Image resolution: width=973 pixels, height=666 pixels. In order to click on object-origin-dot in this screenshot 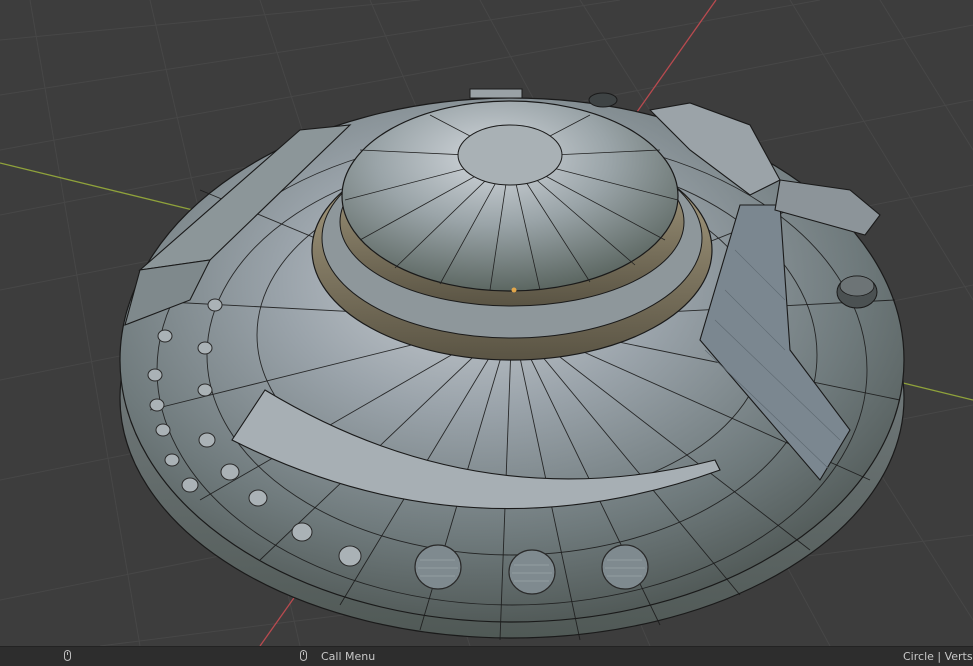, I will do `click(514, 290)`.